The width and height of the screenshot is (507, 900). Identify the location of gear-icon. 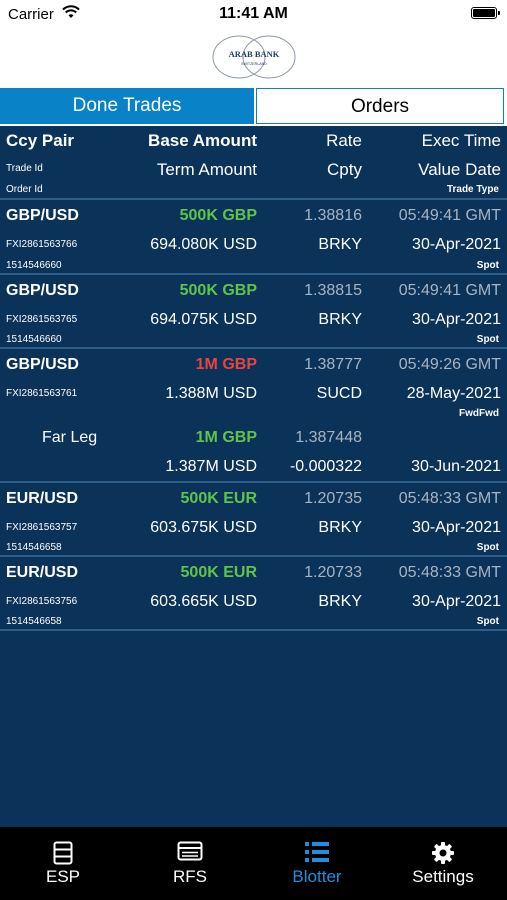
(443, 853).